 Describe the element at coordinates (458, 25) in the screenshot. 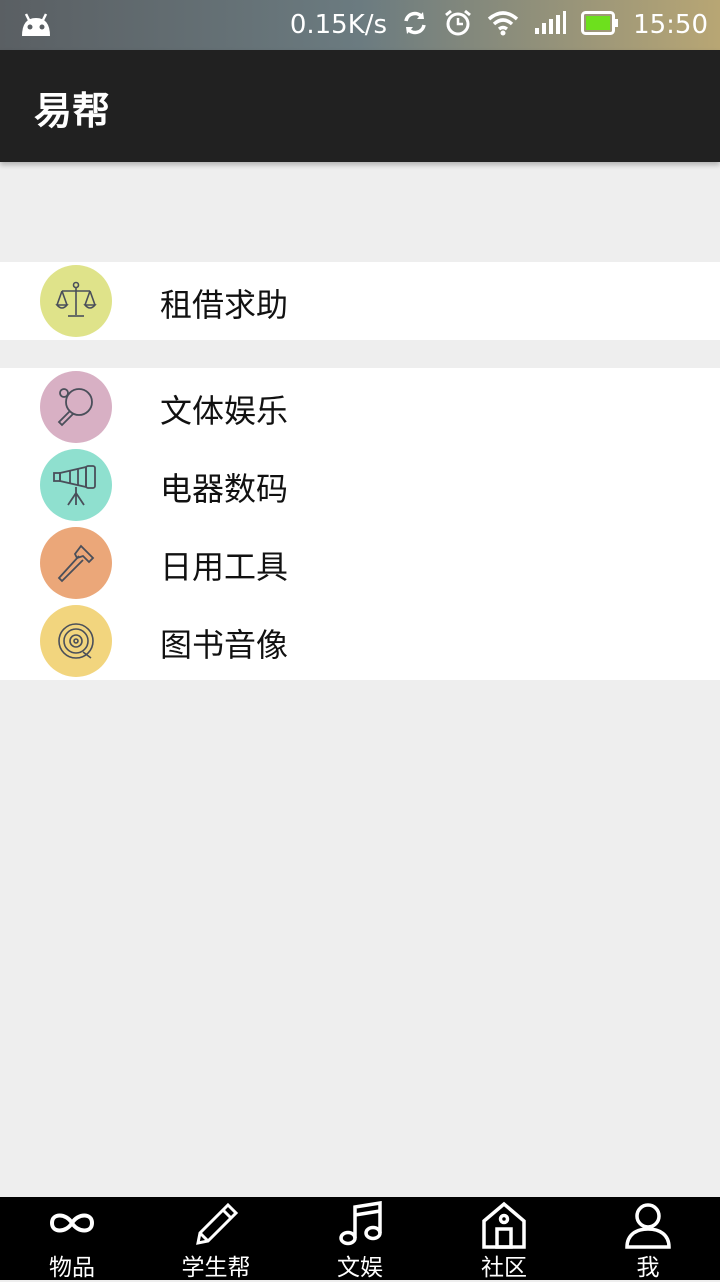

I see `alarm-icon` at that location.